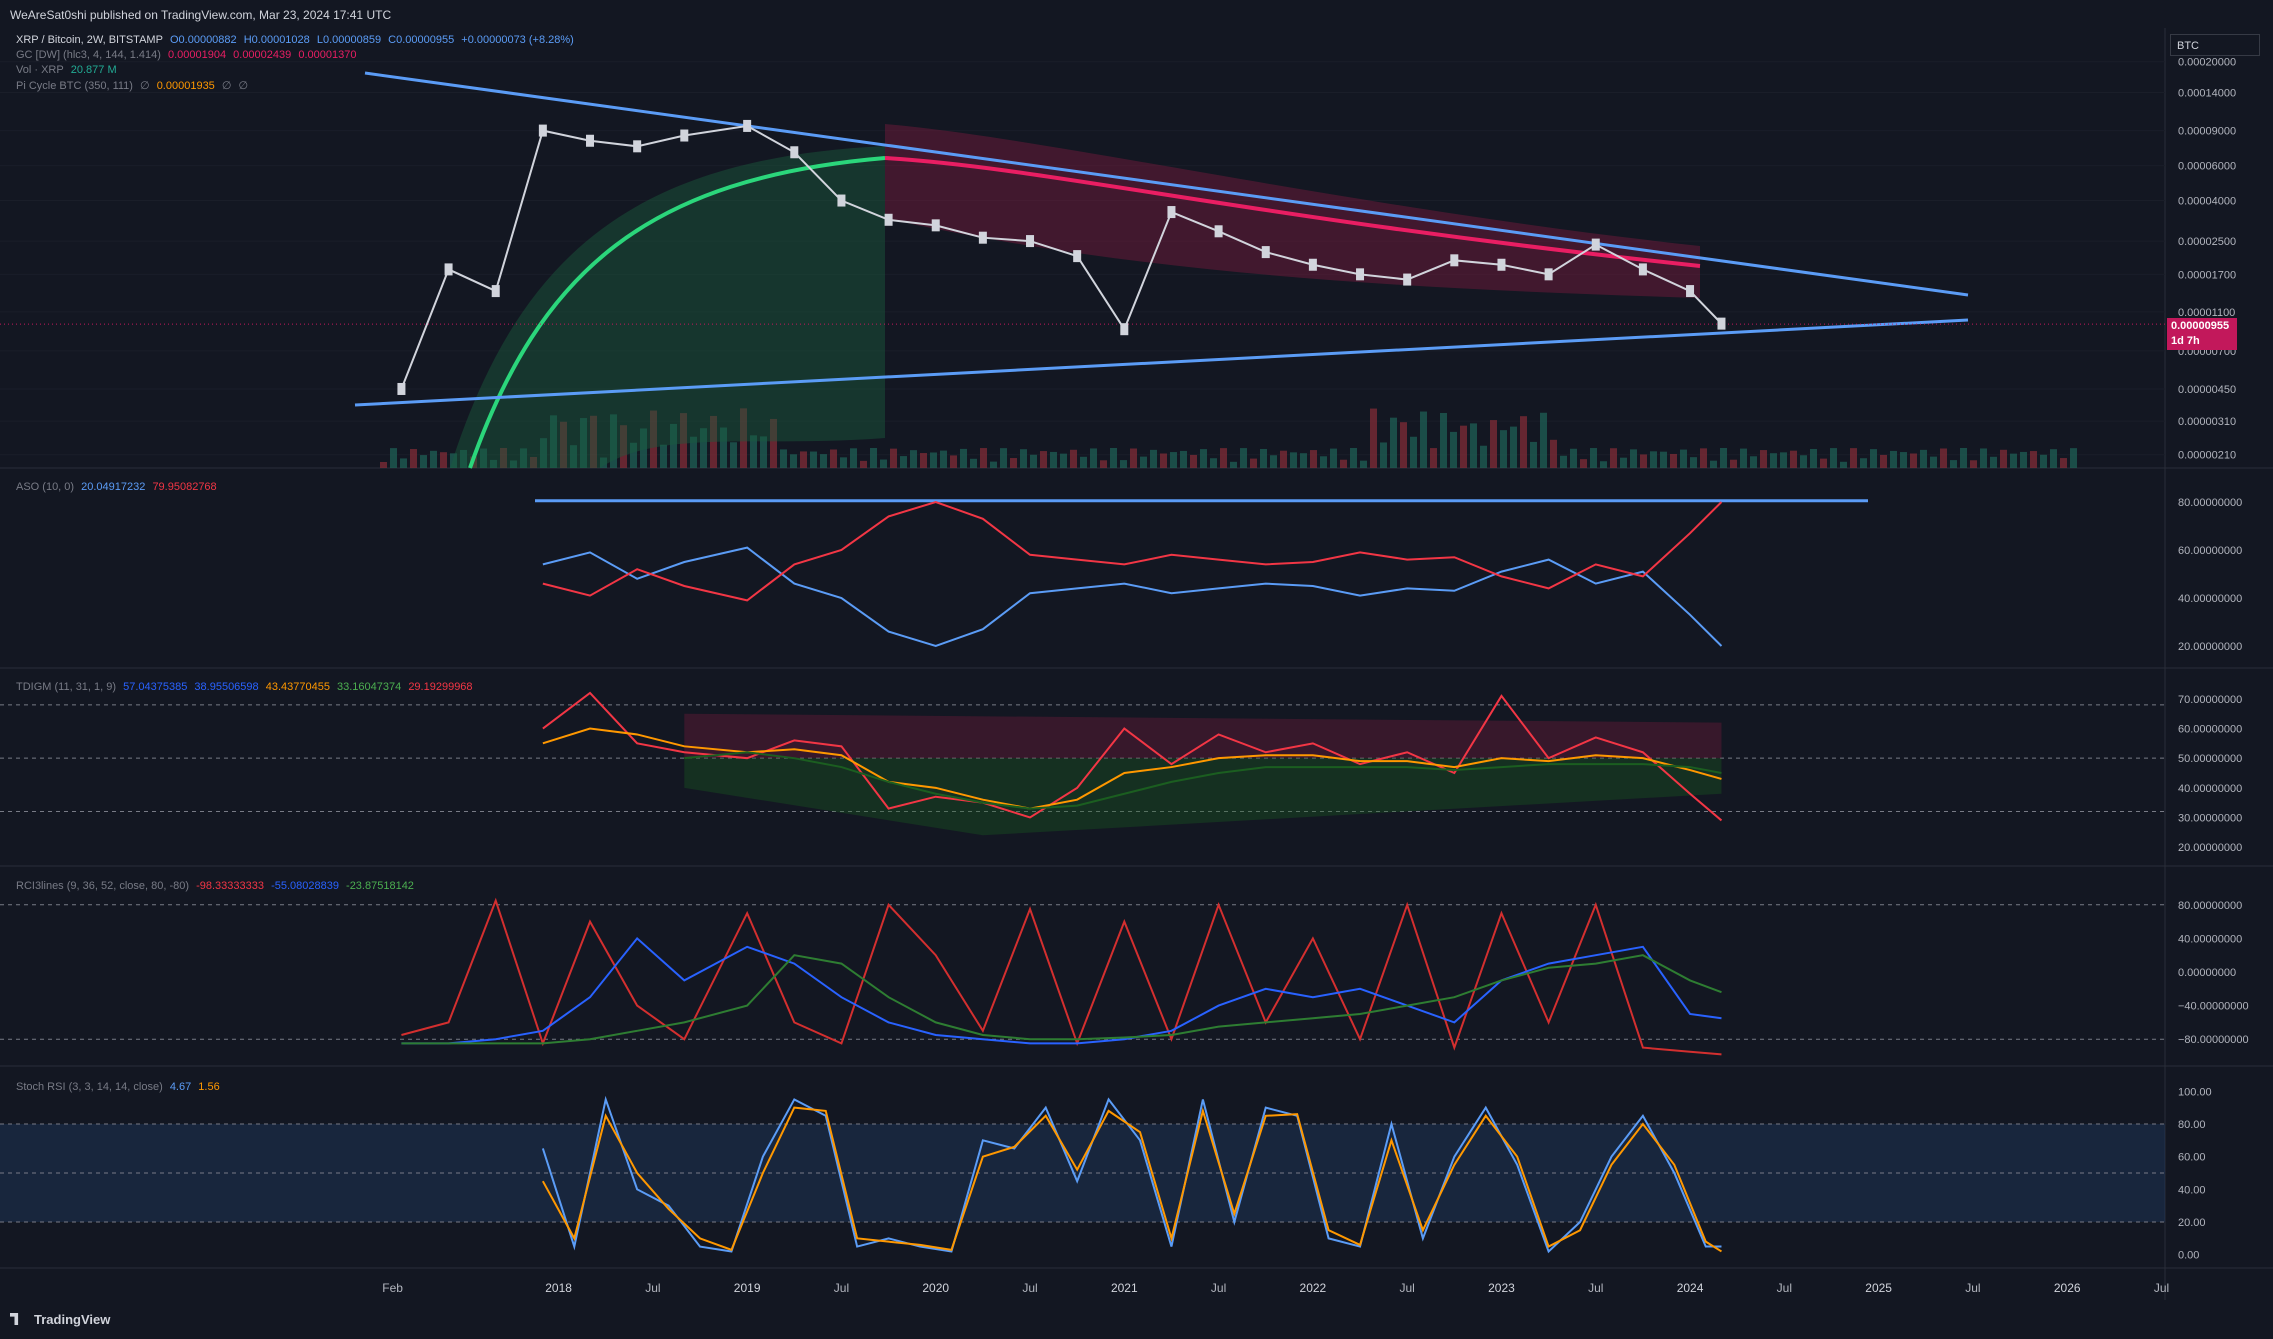  I want to click on currency-selector: BTC, so click(2215, 45).